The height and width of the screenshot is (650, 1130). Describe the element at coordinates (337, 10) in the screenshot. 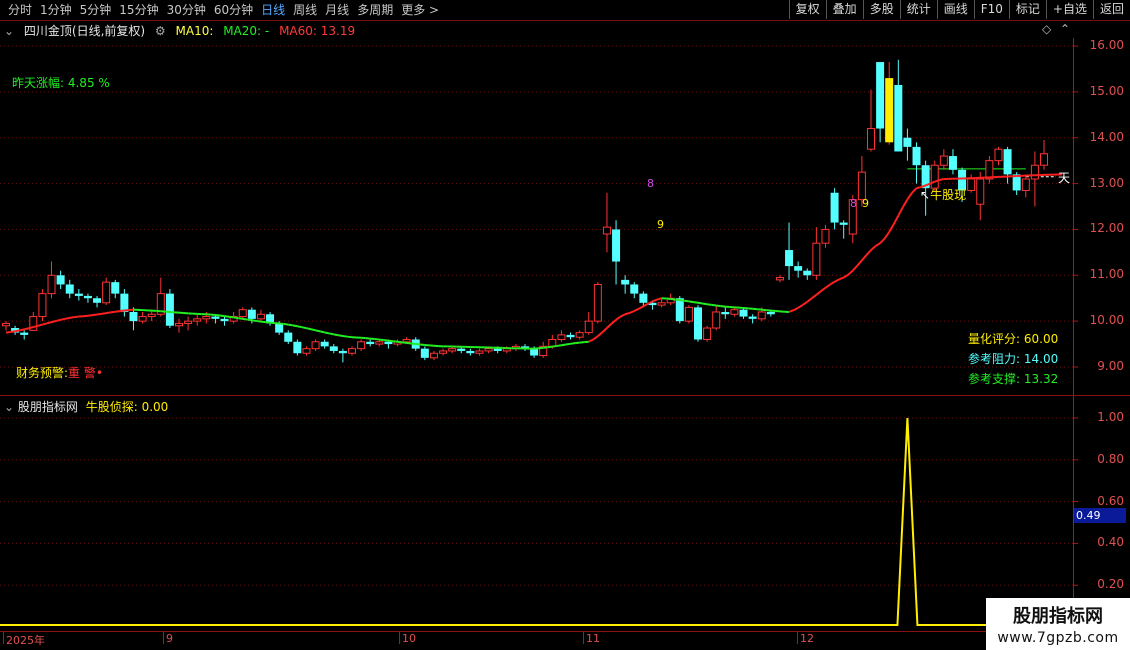

I see `period-tab-8: 月线` at that location.